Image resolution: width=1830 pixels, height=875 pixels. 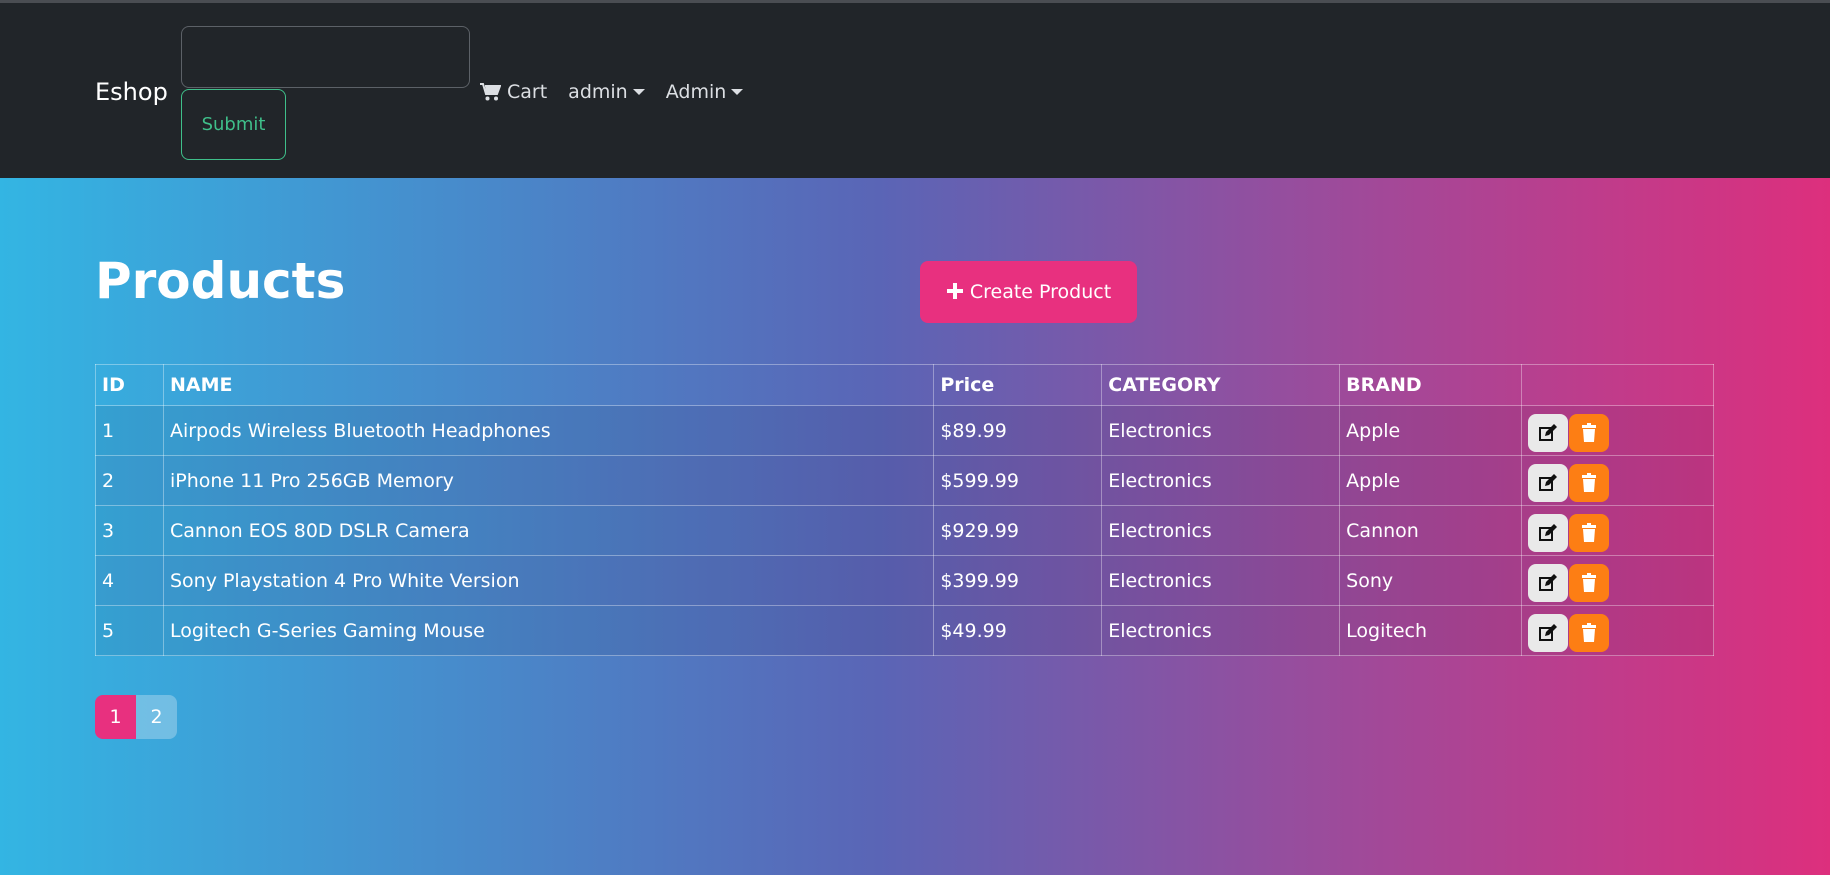 What do you see at coordinates (1221, 385) in the screenshot?
I see `header-category: CATEGORY` at bounding box center [1221, 385].